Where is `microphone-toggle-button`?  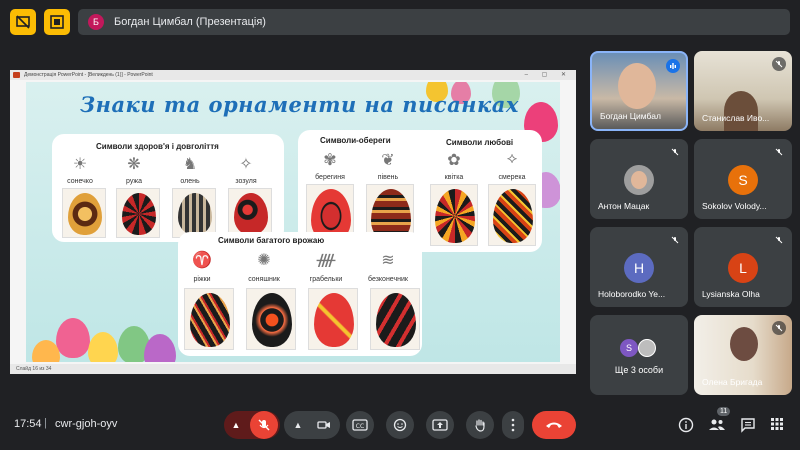
microphone-toggle-button is located at coordinates (264, 425).